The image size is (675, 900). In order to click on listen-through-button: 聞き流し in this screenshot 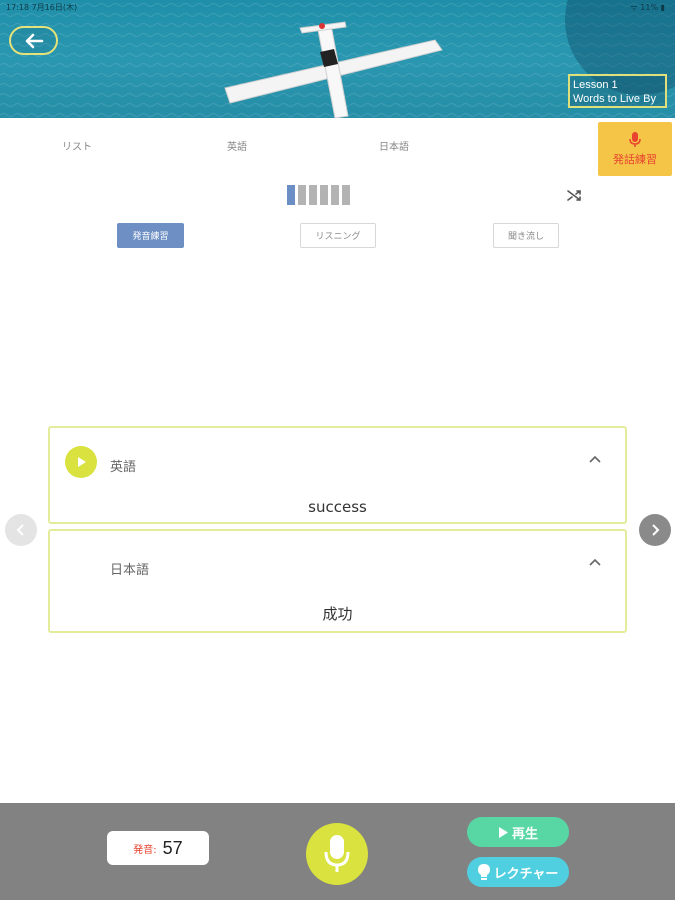, I will do `click(526, 235)`.